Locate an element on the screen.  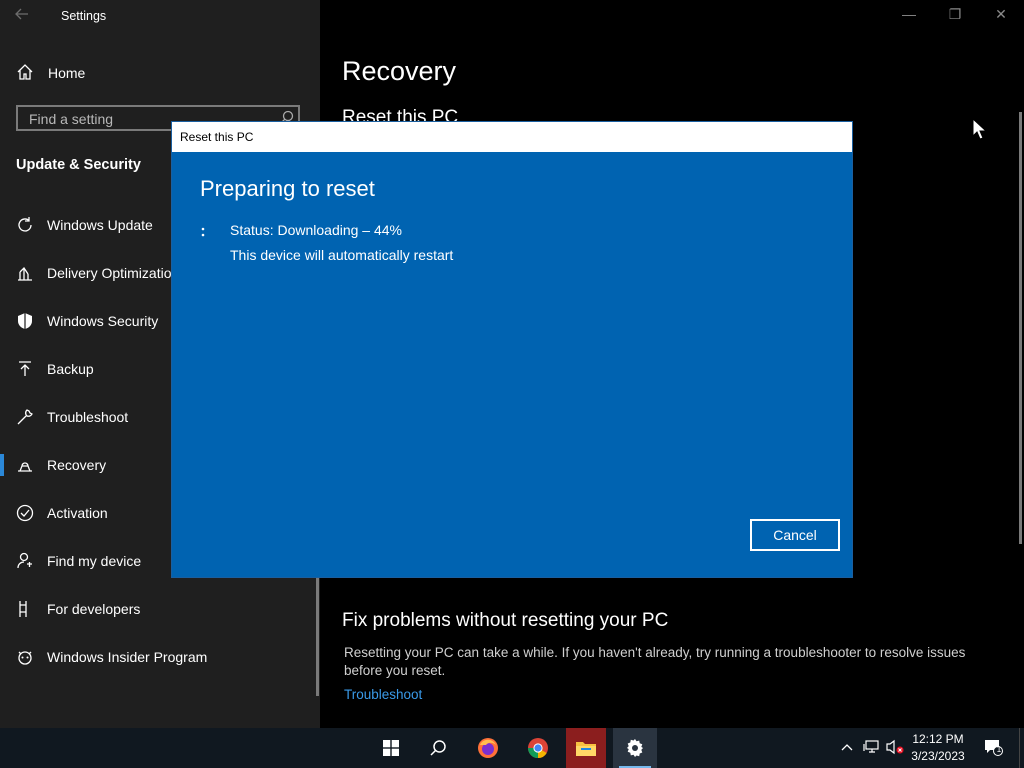
sidebar-item-label: Recovery is located at coordinates (77, 465).